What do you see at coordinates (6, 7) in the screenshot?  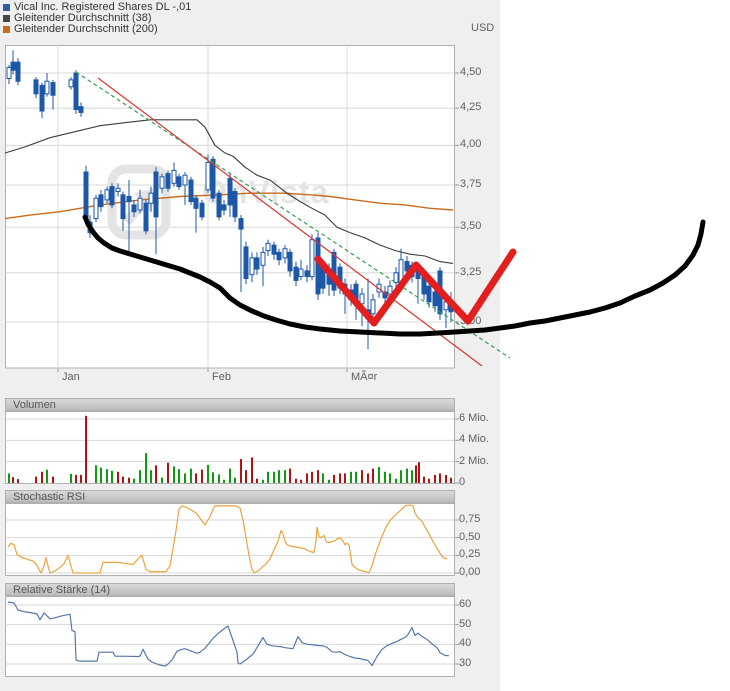 I see `instrument-color-swatch` at bounding box center [6, 7].